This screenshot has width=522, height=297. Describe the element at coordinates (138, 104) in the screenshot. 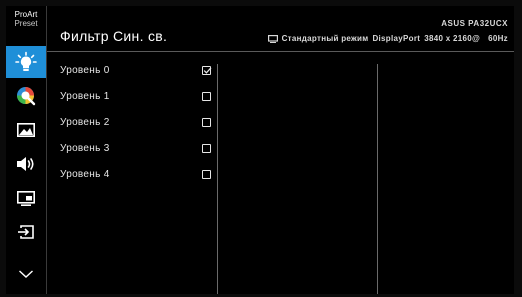

I see `list-item-level-1: Уровень 1` at that location.